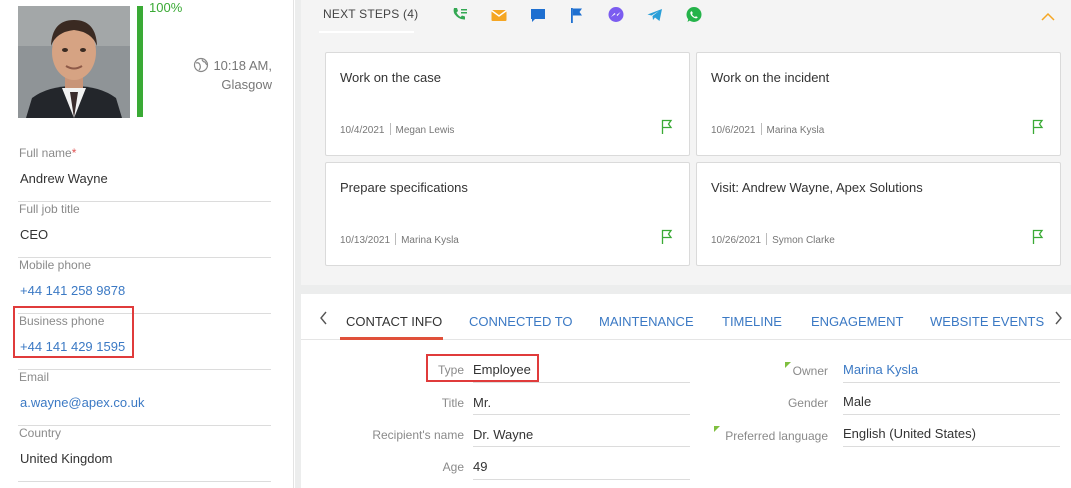 The height and width of the screenshot is (488, 1071). I want to click on messenger-icon, so click(616, 15).